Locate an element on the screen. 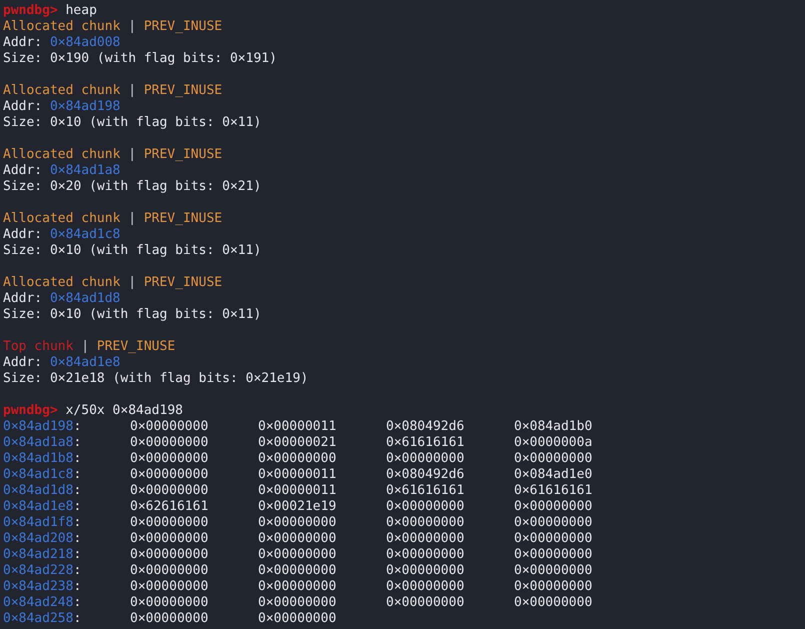 The width and height of the screenshot is (805, 629). chunk-address: 0×84ad1a8 is located at coordinates (85, 171).